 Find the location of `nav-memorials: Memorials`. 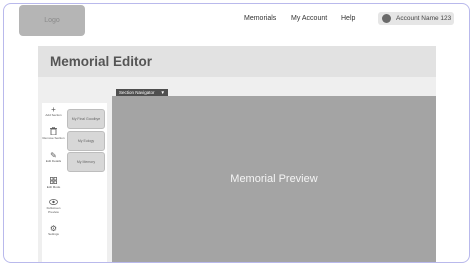

nav-memorials: Memorials is located at coordinates (260, 18).